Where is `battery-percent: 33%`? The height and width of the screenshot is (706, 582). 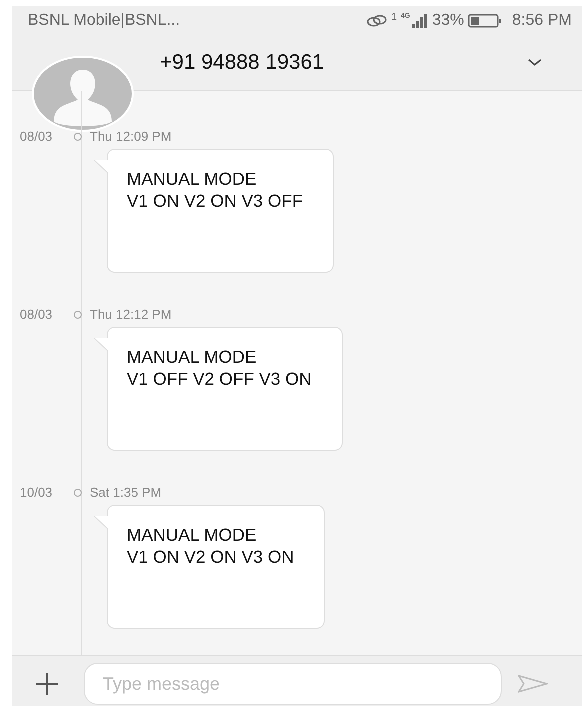
battery-percent: 33% is located at coordinates (448, 21).